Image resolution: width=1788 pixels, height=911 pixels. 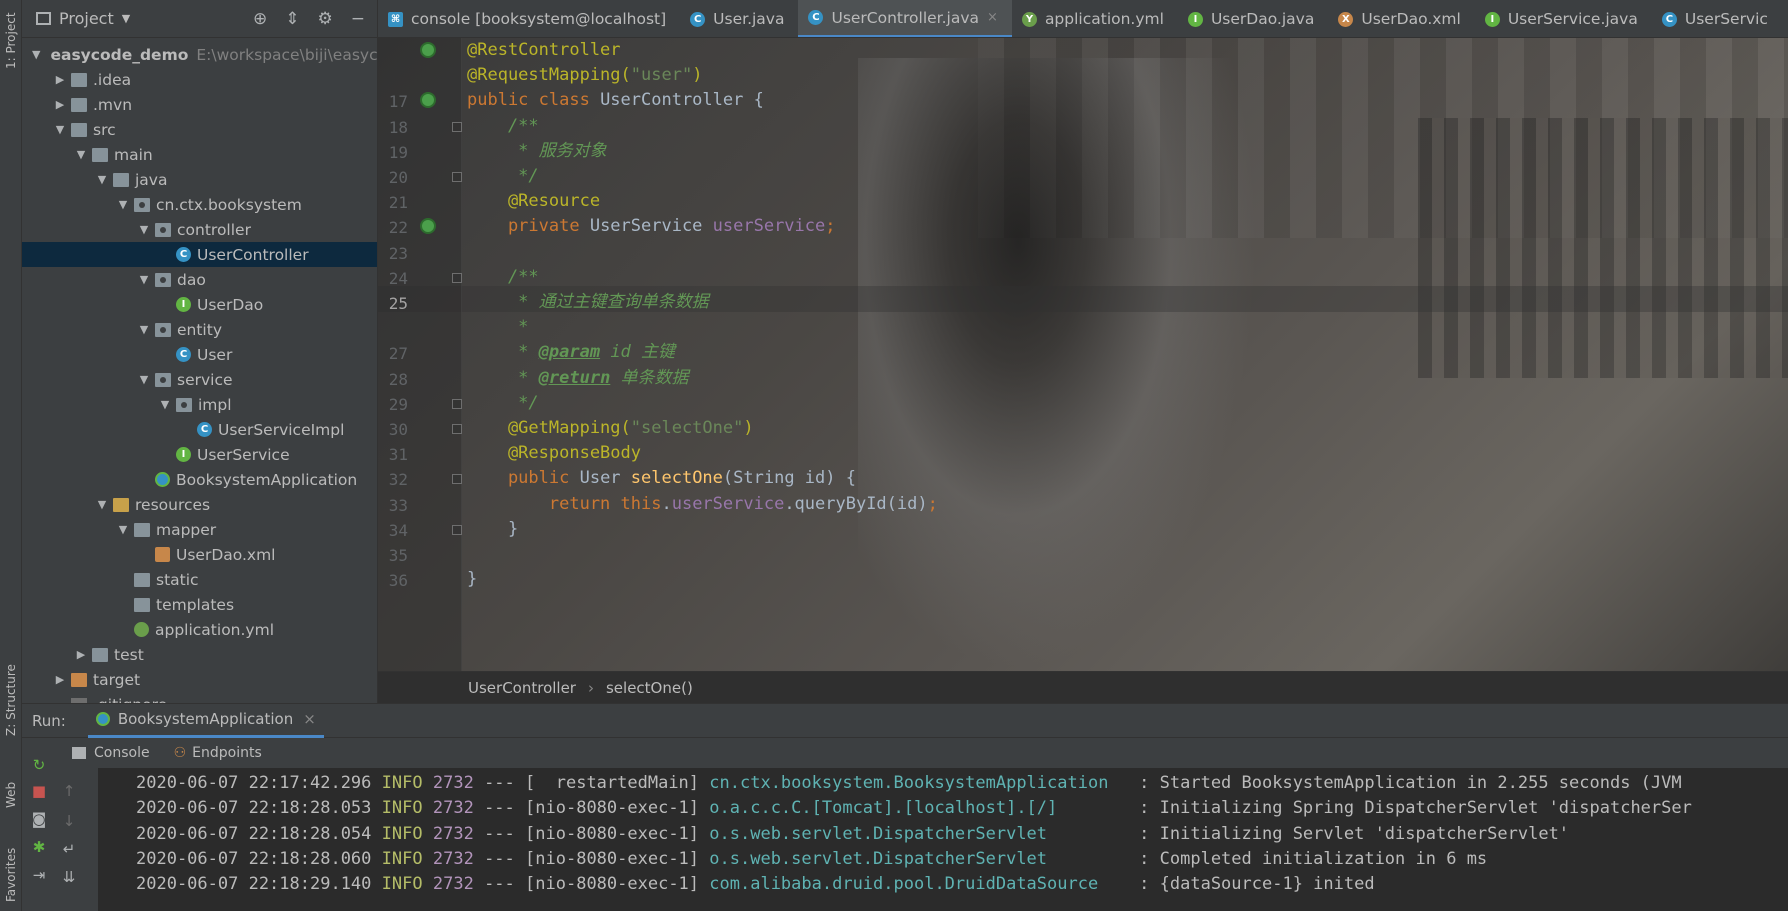 What do you see at coordinates (428, 226) in the screenshot?
I see `bean-navigation-icon` at bounding box center [428, 226].